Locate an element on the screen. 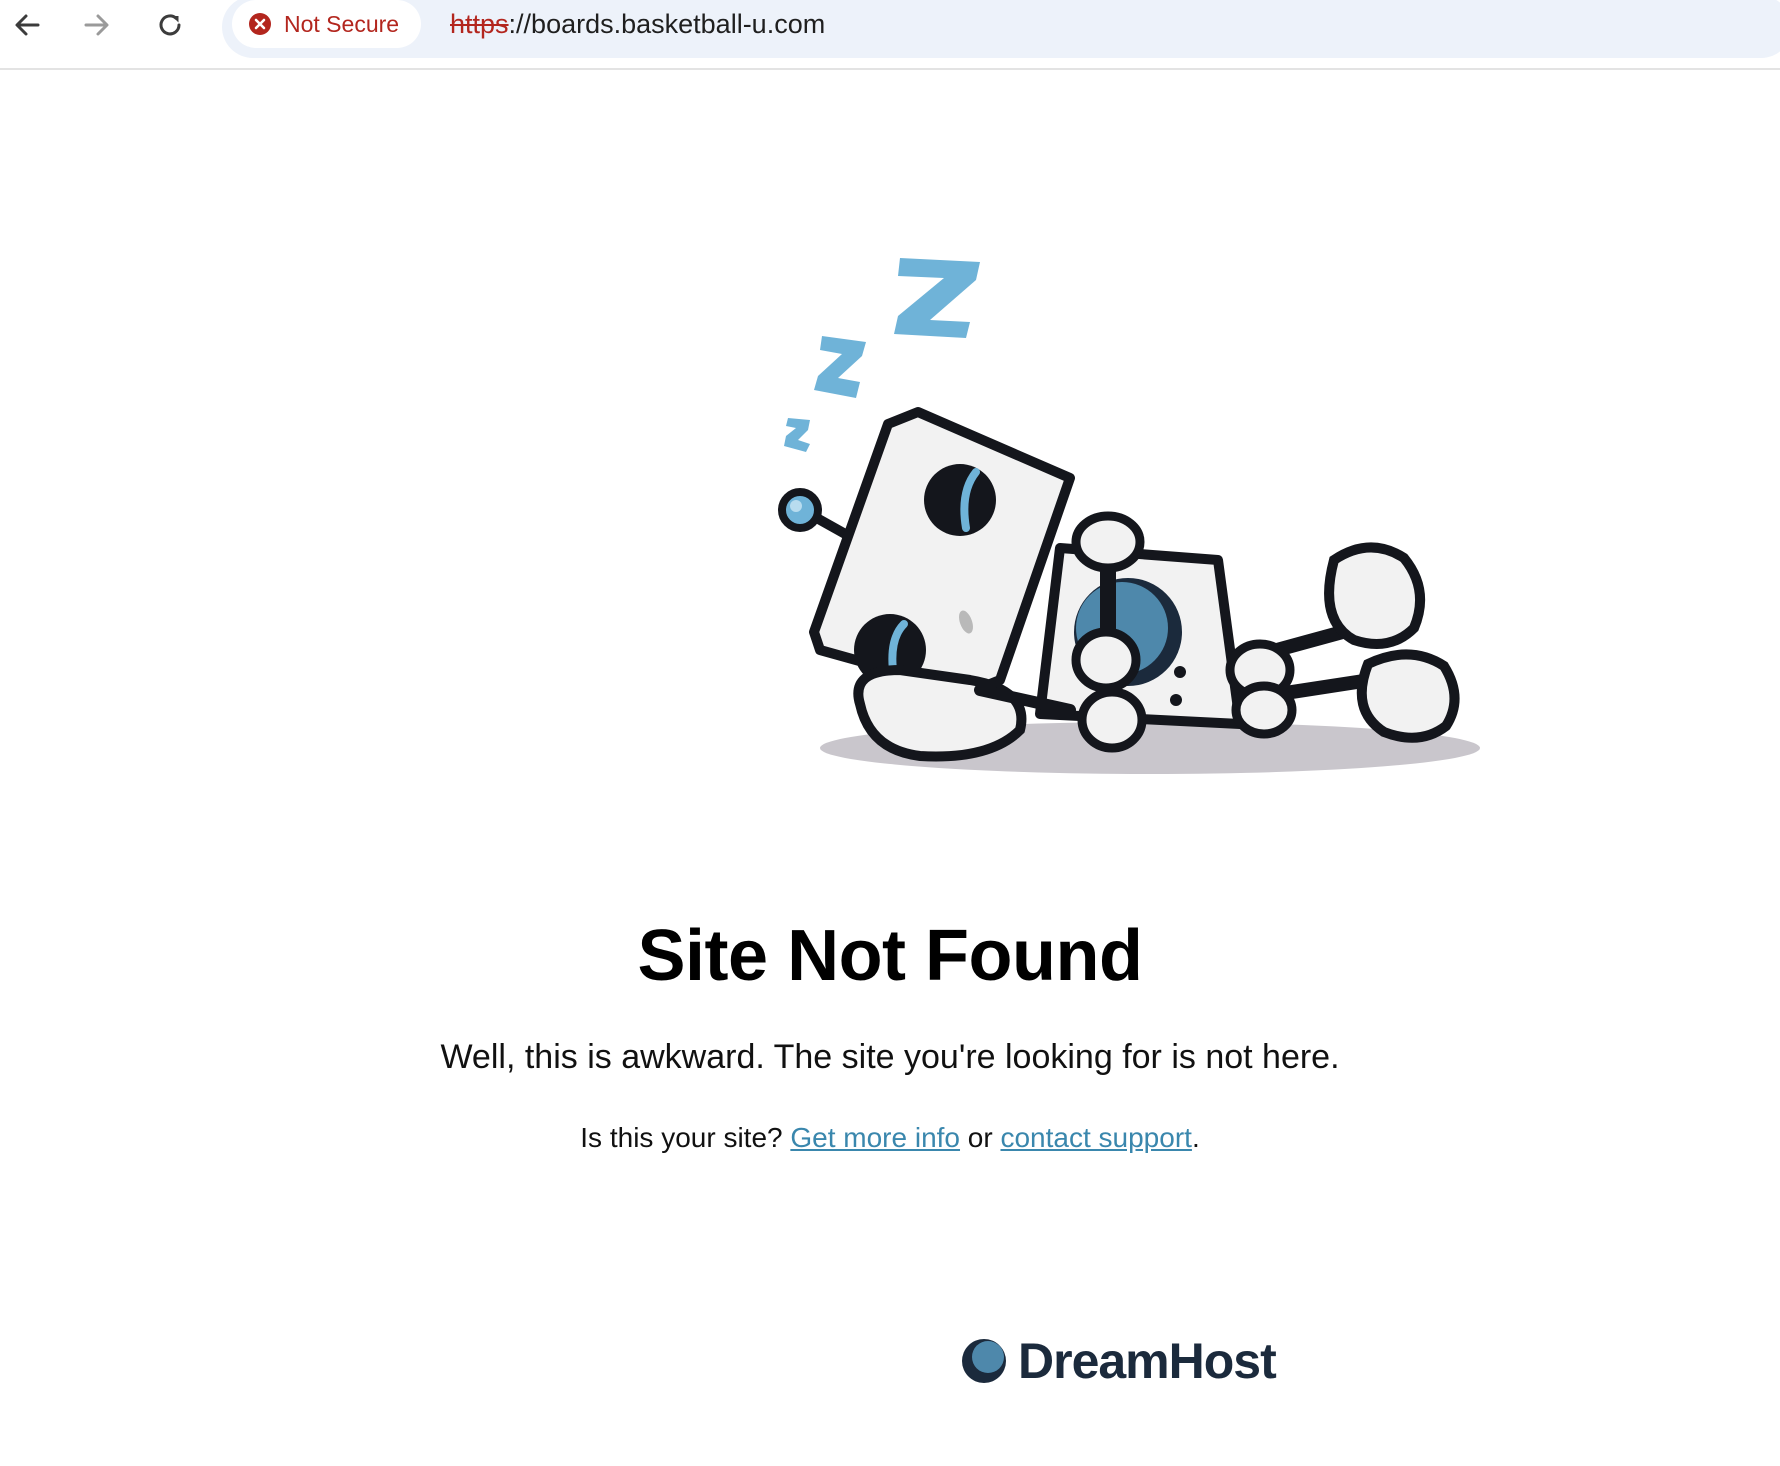  help-middle: or is located at coordinates (980, 1137).